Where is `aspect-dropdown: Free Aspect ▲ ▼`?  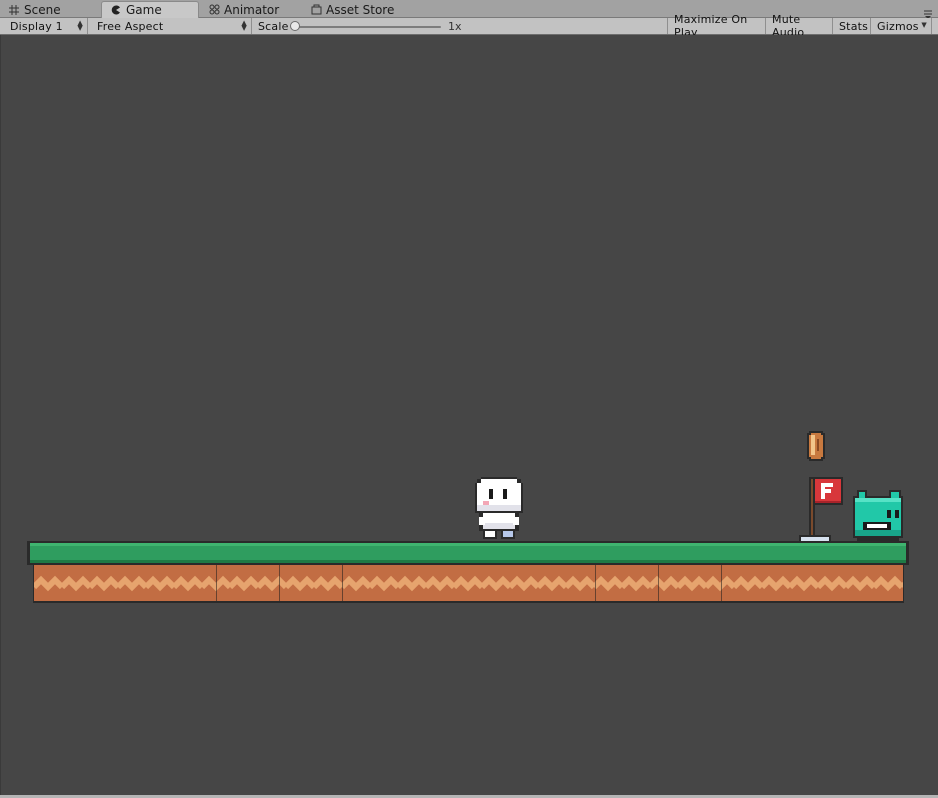 aspect-dropdown: Free Aspect ▲ ▼ is located at coordinates (171, 26).